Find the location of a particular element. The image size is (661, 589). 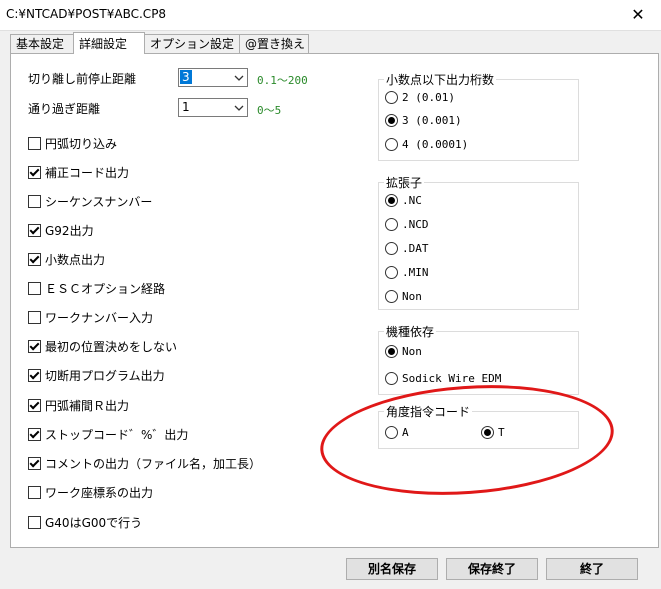

overshoot-distance-combo: 1 is located at coordinates (213, 107).